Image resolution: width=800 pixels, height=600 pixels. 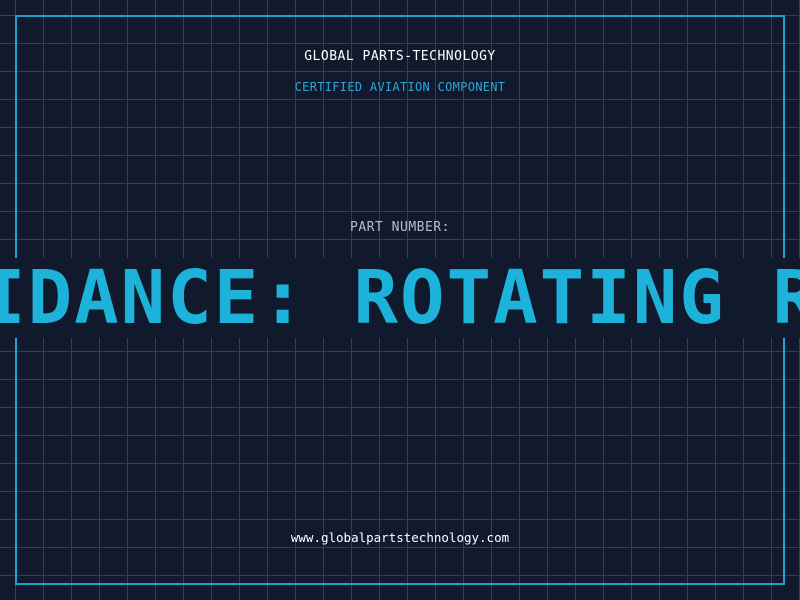 I want to click on part-number-banner: WEATHER AVOIDANCE: ROTATING RADAR SYSTEM, so click(x=400, y=298).